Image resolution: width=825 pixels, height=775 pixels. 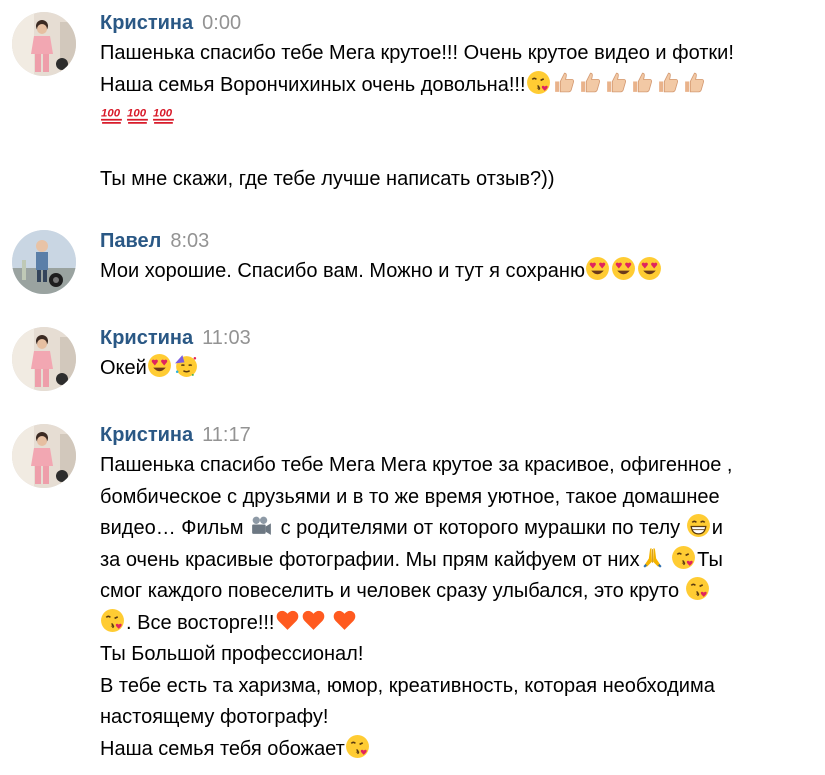 What do you see at coordinates (480, 528) in the screenshot?
I see `message-text: с родителями от которого мурашки по телу` at bounding box center [480, 528].